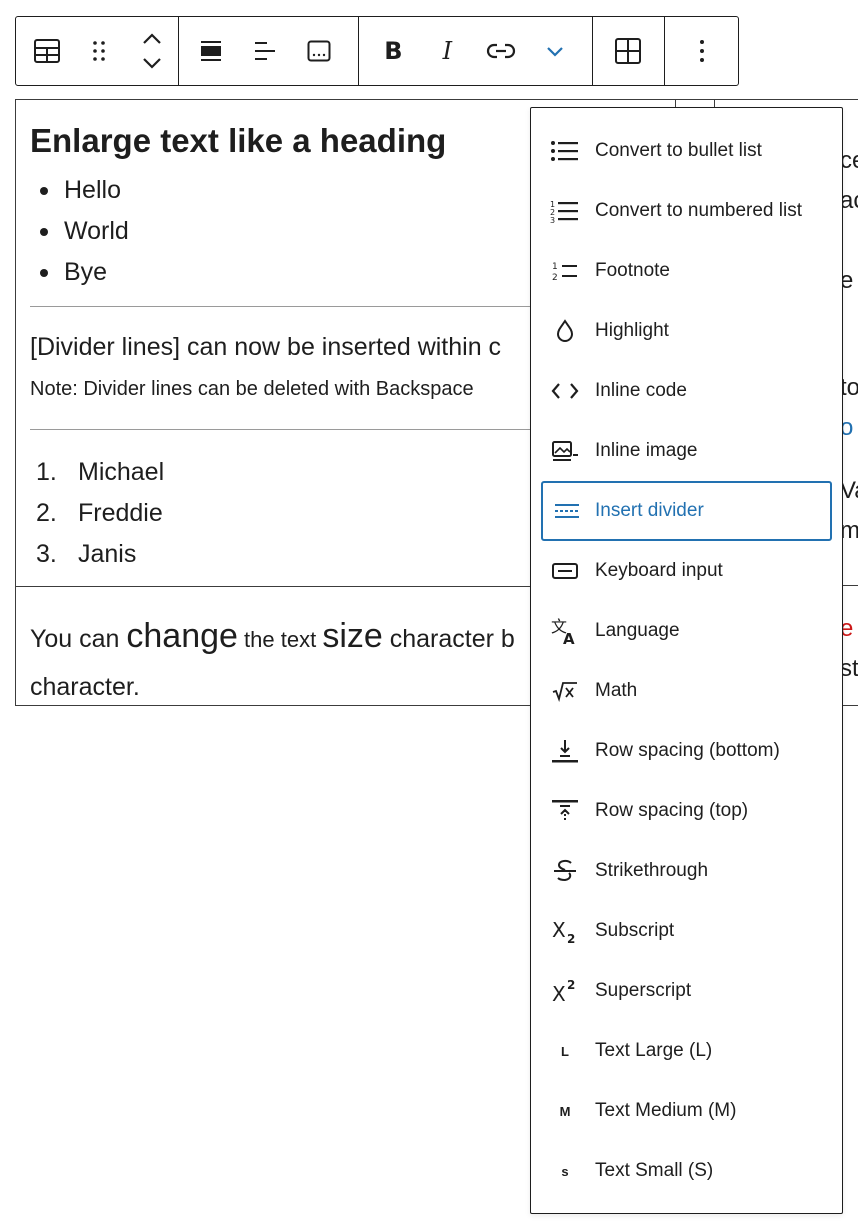  I want to click on list-item: Bye, so click(79, 272).